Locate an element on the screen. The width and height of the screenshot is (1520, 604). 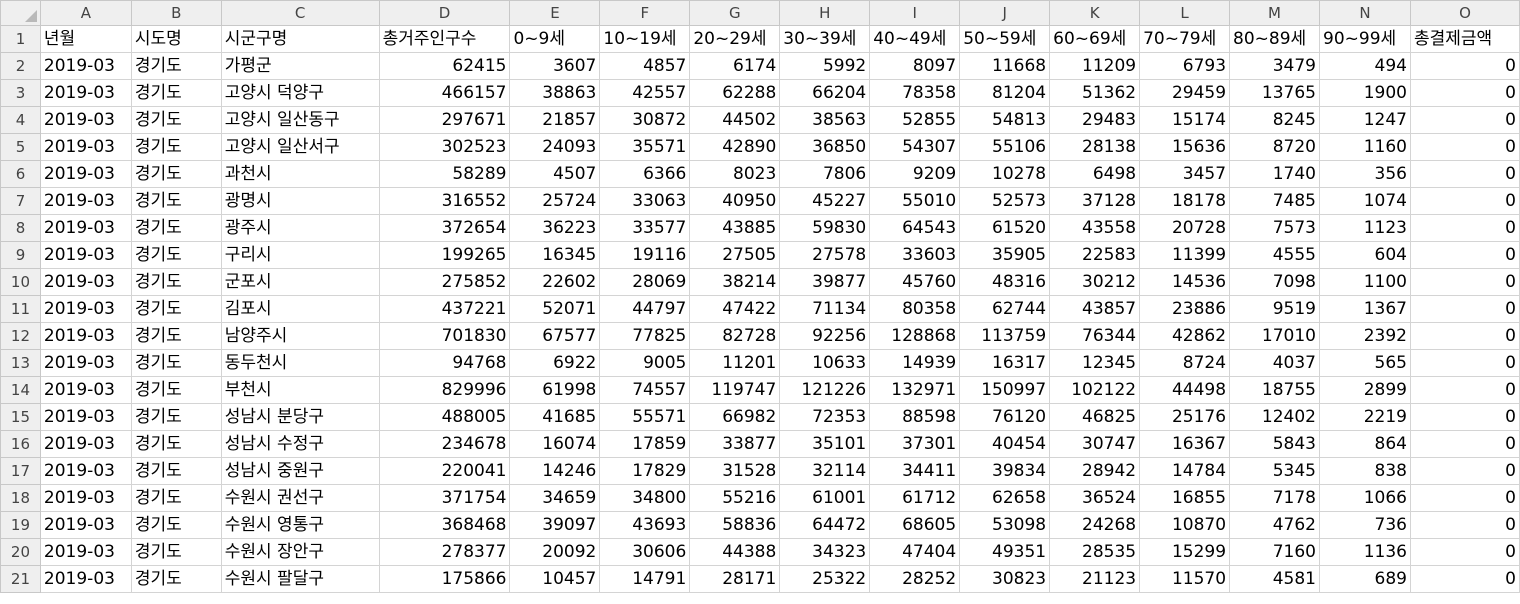
cell: 20092 is located at coordinates (555, 552).